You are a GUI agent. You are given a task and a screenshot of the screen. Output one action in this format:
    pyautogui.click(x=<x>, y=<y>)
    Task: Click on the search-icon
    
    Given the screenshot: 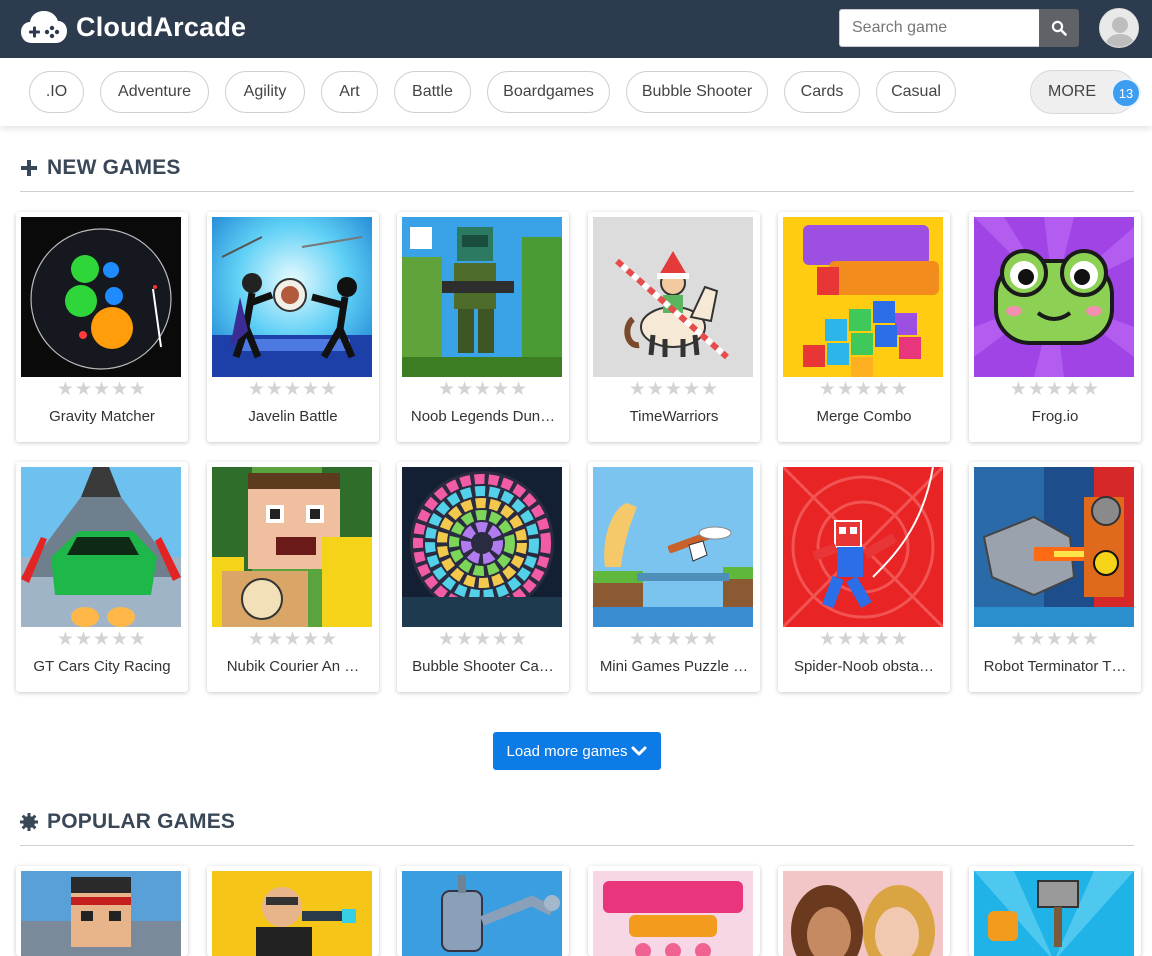 What is the action you would take?
    pyautogui.click(x=1059, y=28)
    